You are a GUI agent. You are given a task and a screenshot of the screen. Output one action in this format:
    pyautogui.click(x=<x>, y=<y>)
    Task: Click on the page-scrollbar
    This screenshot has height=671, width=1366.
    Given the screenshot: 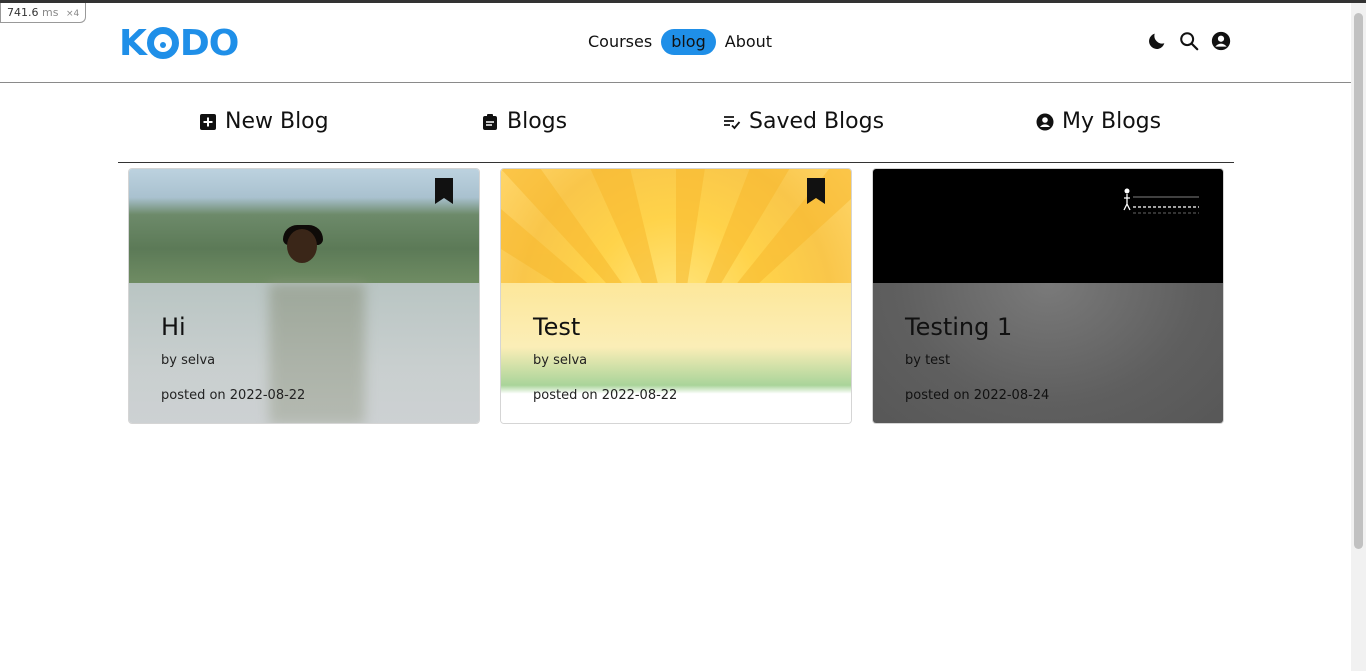 What is the action you would take?
    pyautogui.click(x=1358, y=337)
    